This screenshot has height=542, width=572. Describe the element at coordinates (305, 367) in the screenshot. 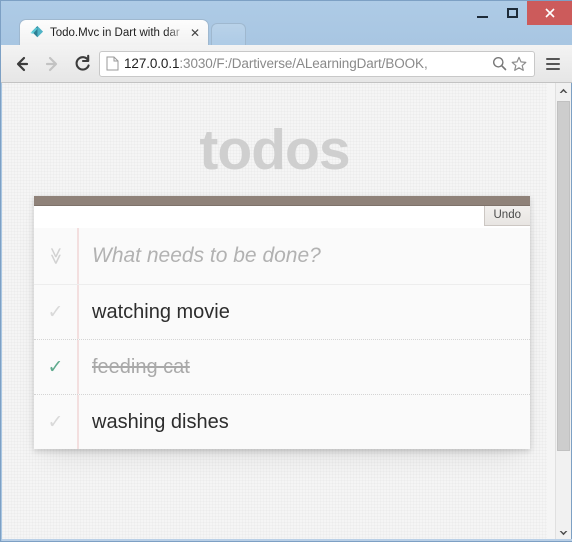

I see `todo-label: feeding cat` at that location.